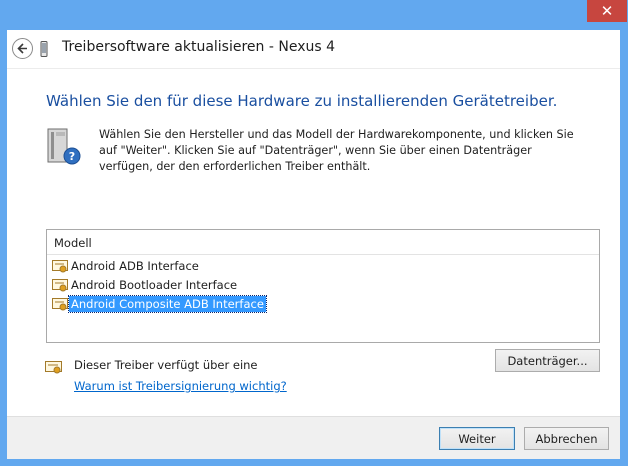 This screenshot has height=466, width=628. Describe the element at coordinates (44, 49) in the screenshot. I see `device-icon` at that location.